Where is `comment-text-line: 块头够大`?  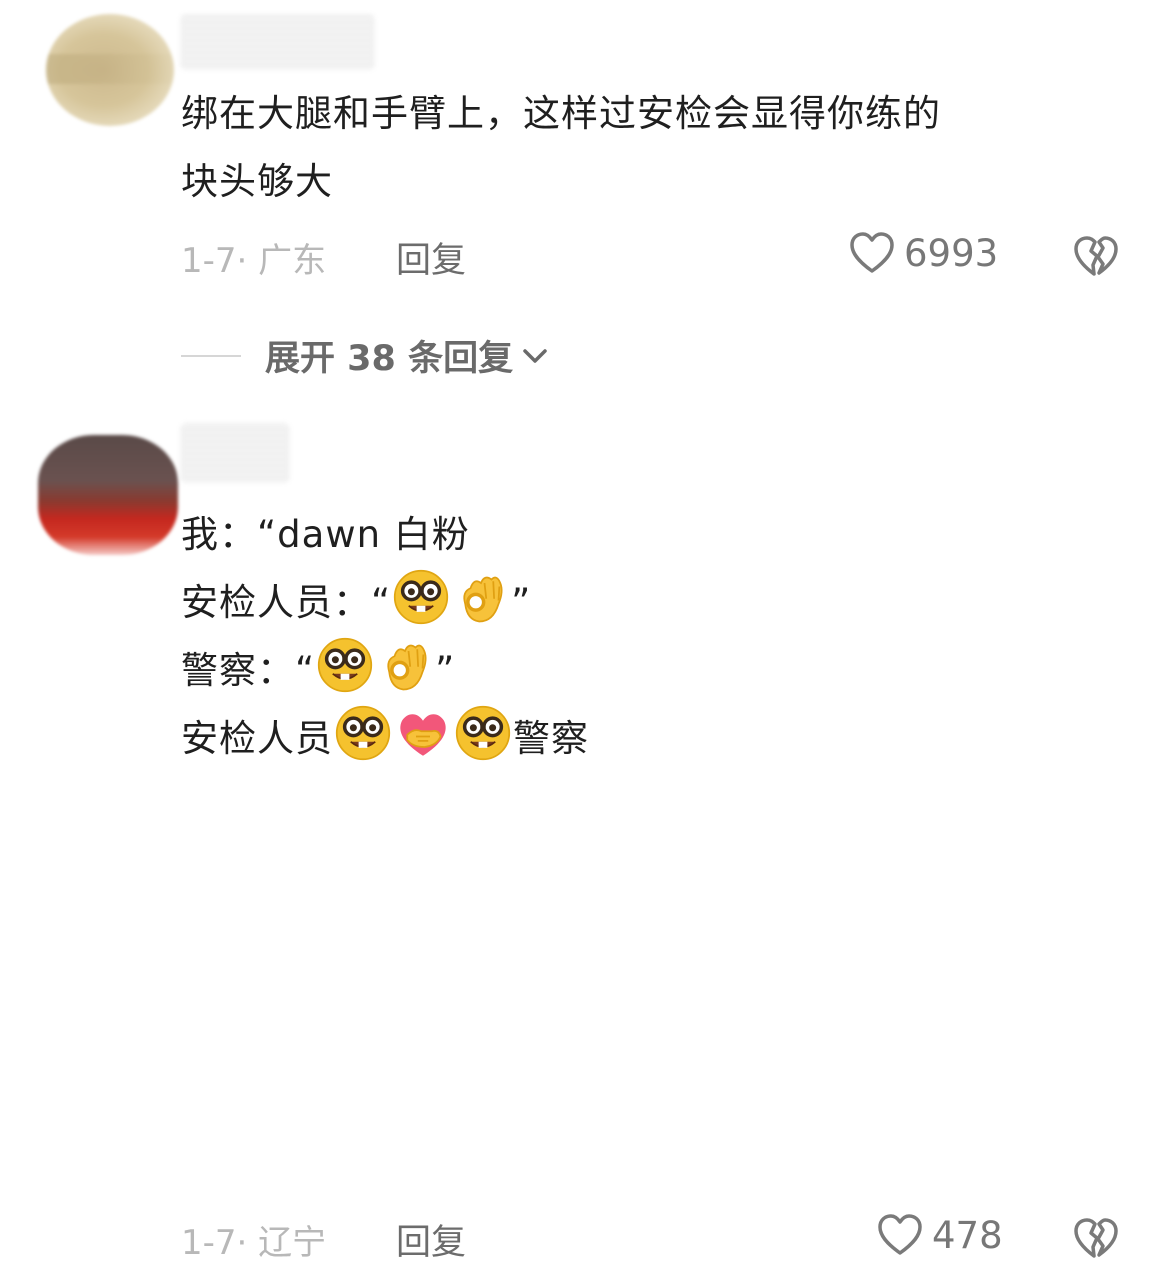 comment-text-line: 块头够大 is located at coordinates (257, 181).